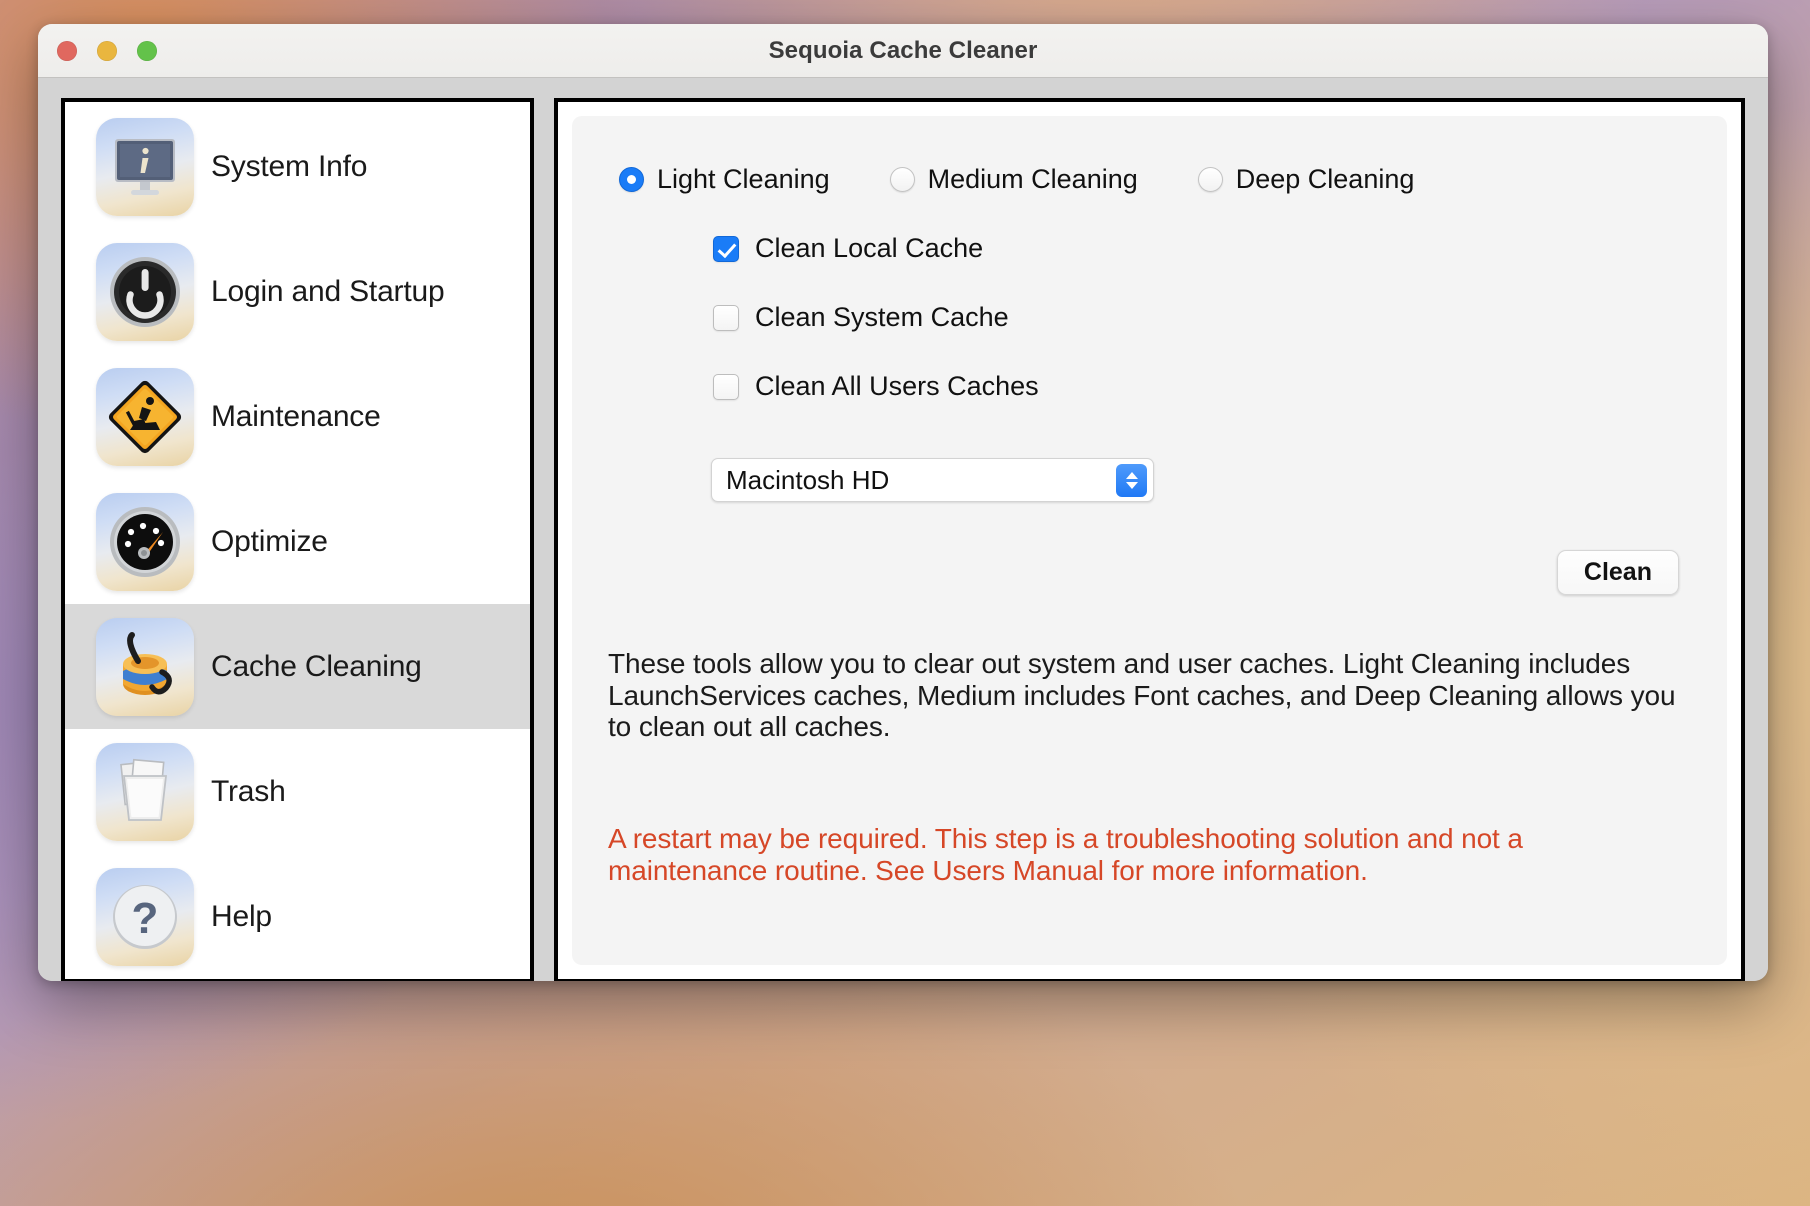  Describe the element at coordinates (145, 416) in the screenshot. I see `construction-sign-icon` at that location.